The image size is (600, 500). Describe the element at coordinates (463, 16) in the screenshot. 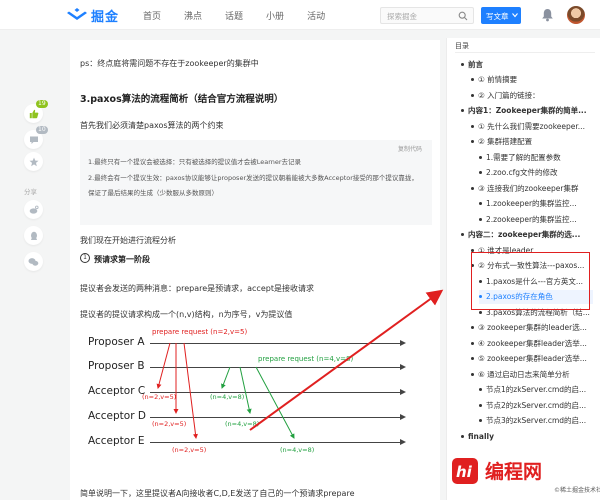

I see `search-icon` at that location.